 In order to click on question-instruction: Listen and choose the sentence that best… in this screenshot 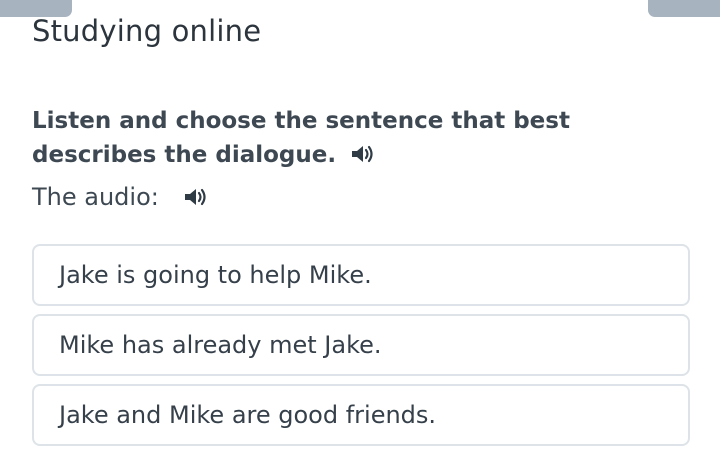, I will do `click(362, 138)`.